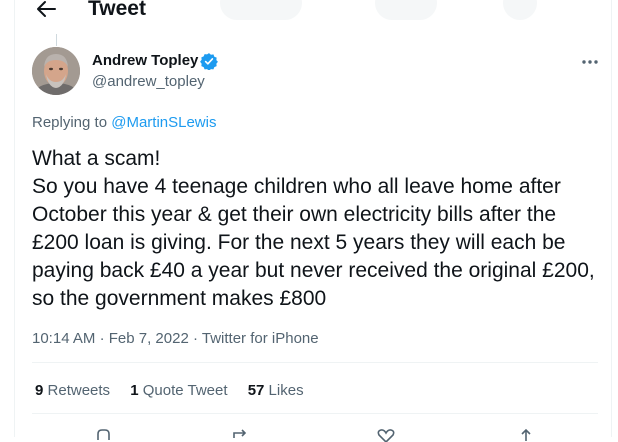  What do you see at coordinates (286, 390) in the screenshot?
I see `likes-label: Likes` at bounding box center [286, 390].